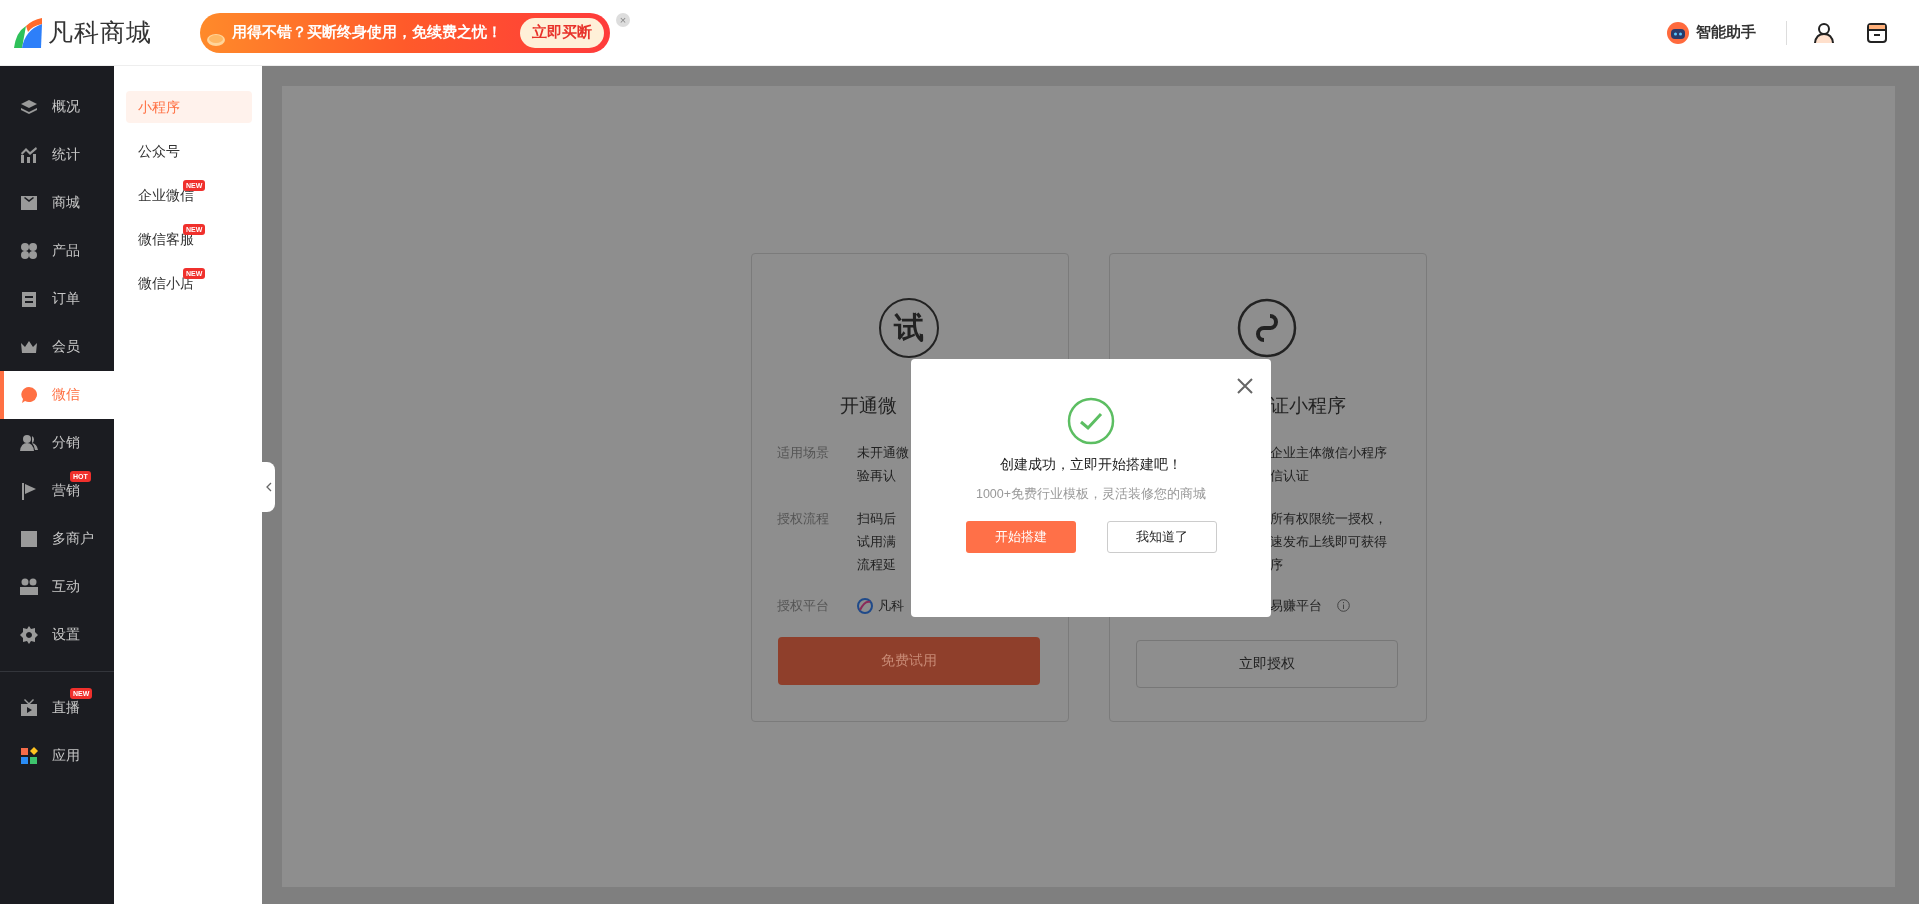 This screenshot has height=904, width=1919. What do you see at coordinates (57, 635) in the screenshot?
I see `sidebar-item: 设置` at bounding box center [57, 635].